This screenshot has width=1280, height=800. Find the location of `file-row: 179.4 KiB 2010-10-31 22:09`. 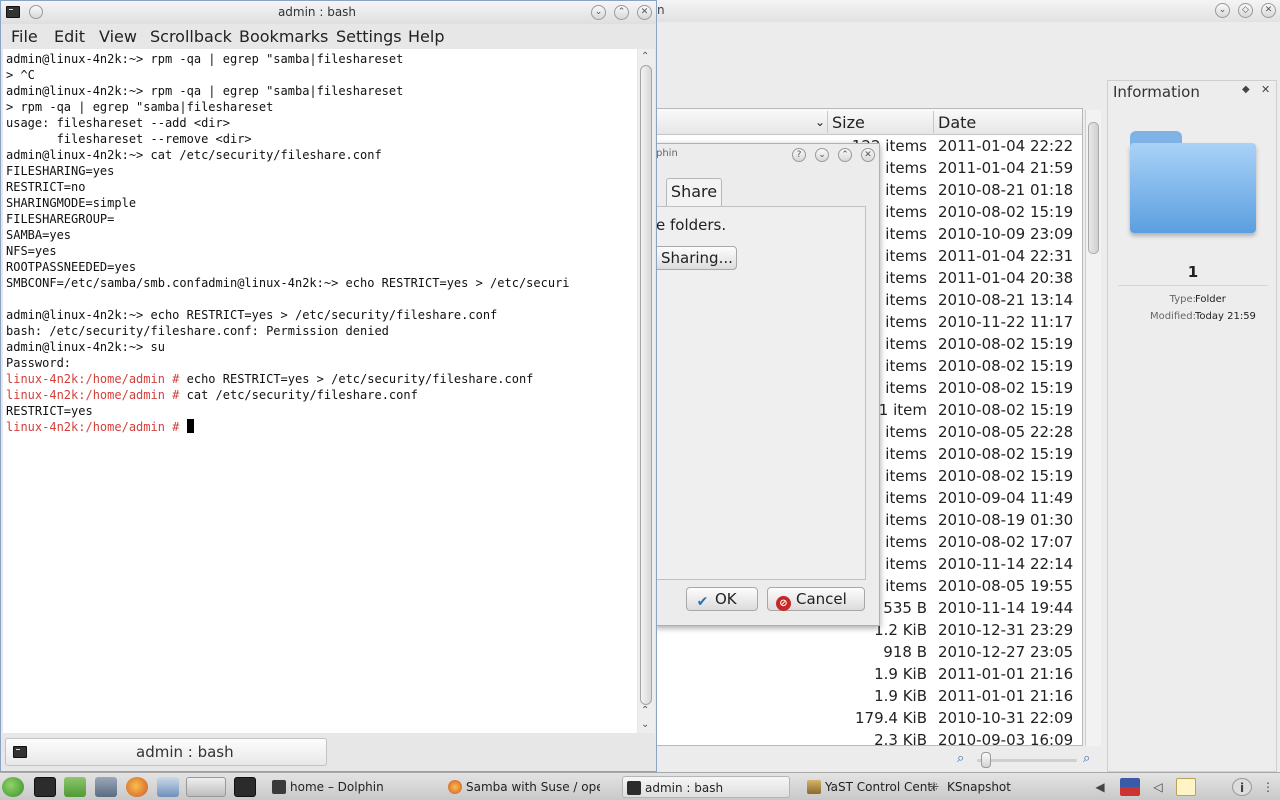

file-row: 179.4 KiB 2010-10-31 22:09 is located at coordinates (868, 718).